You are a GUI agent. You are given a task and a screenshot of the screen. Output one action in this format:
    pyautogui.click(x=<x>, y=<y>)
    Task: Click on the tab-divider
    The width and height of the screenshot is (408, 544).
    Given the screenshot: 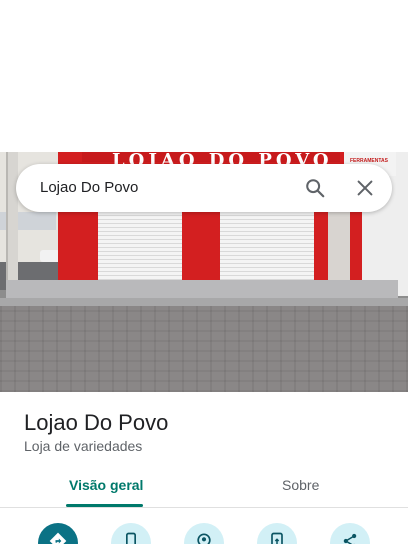 What is the action you would take?
    pyautogui.click(x=204, y=507)
    